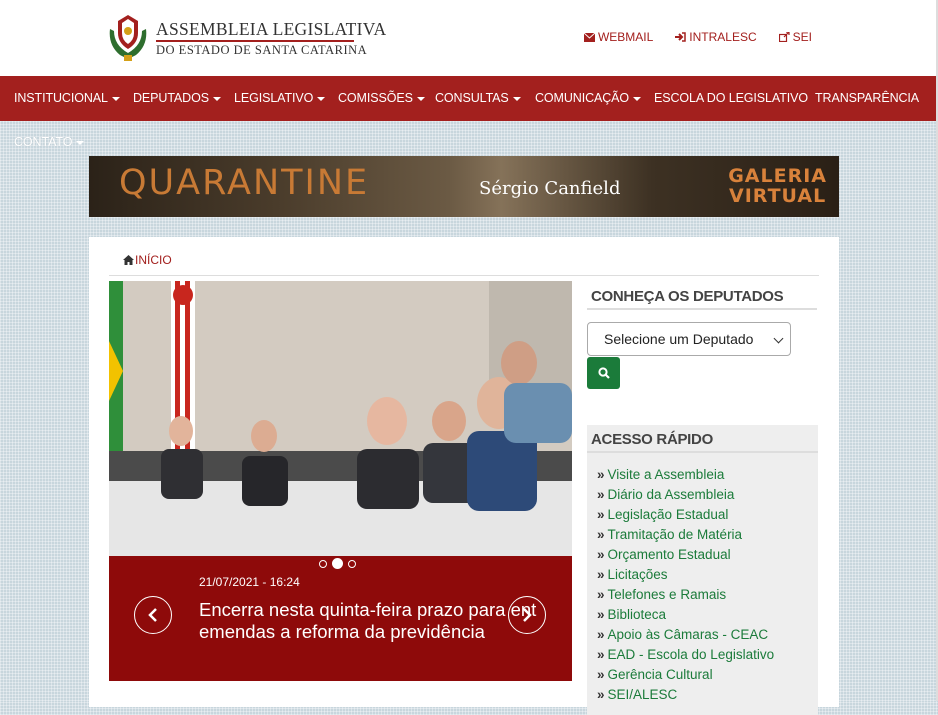 The width and height of the screenshot is (938, 715). I want to click on nav-label: ESCOLA DO LEGISLATIVO, so click(731, 98).